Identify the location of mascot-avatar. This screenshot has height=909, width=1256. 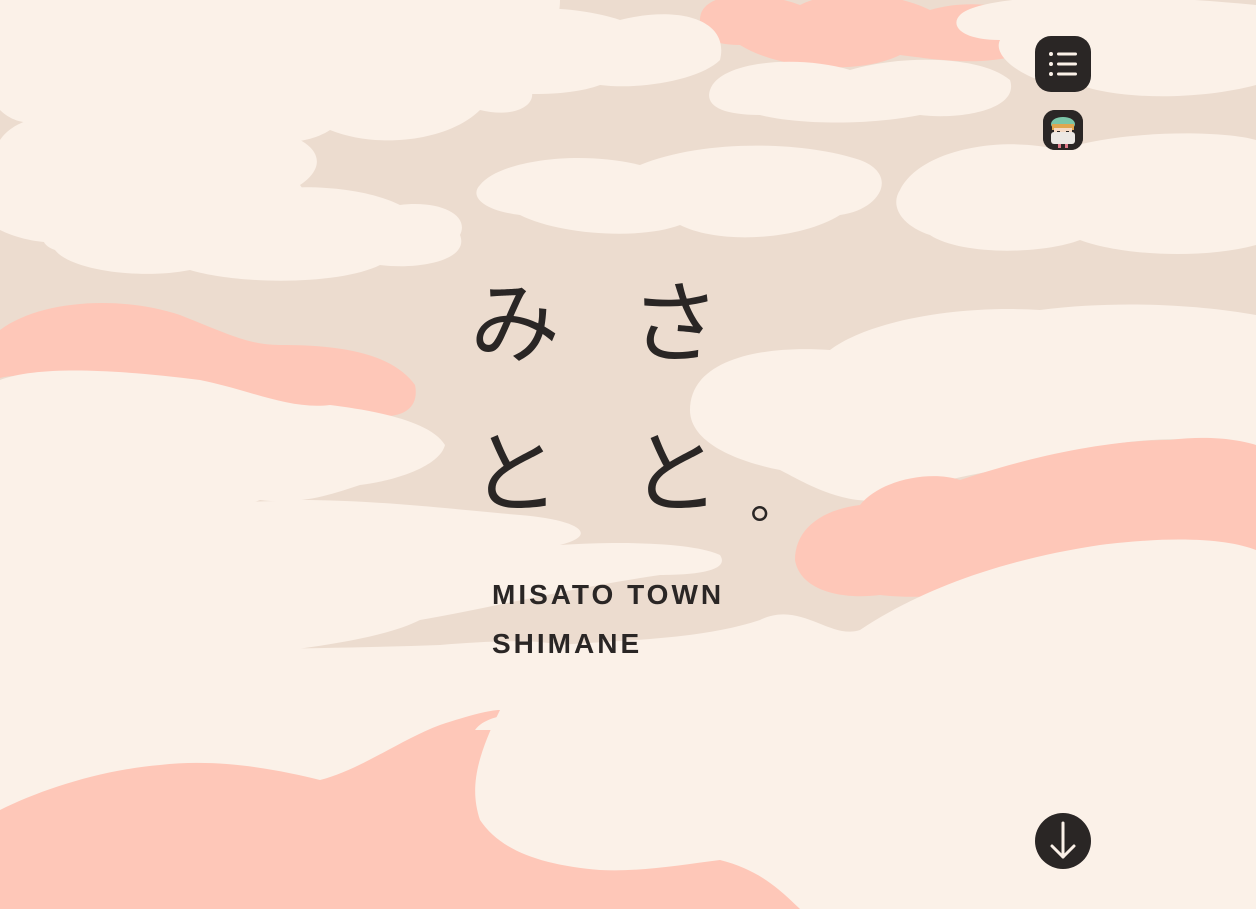
(1063, 130).